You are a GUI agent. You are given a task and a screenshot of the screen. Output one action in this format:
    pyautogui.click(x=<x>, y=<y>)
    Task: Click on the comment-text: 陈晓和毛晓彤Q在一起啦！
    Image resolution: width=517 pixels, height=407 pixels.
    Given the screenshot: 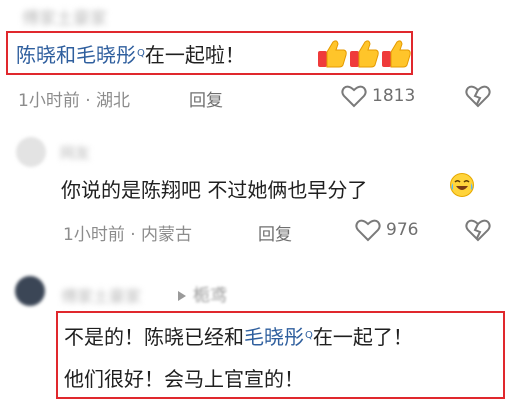 What is the action you would take?
    pyautogui.click(x=130, y=53)
    